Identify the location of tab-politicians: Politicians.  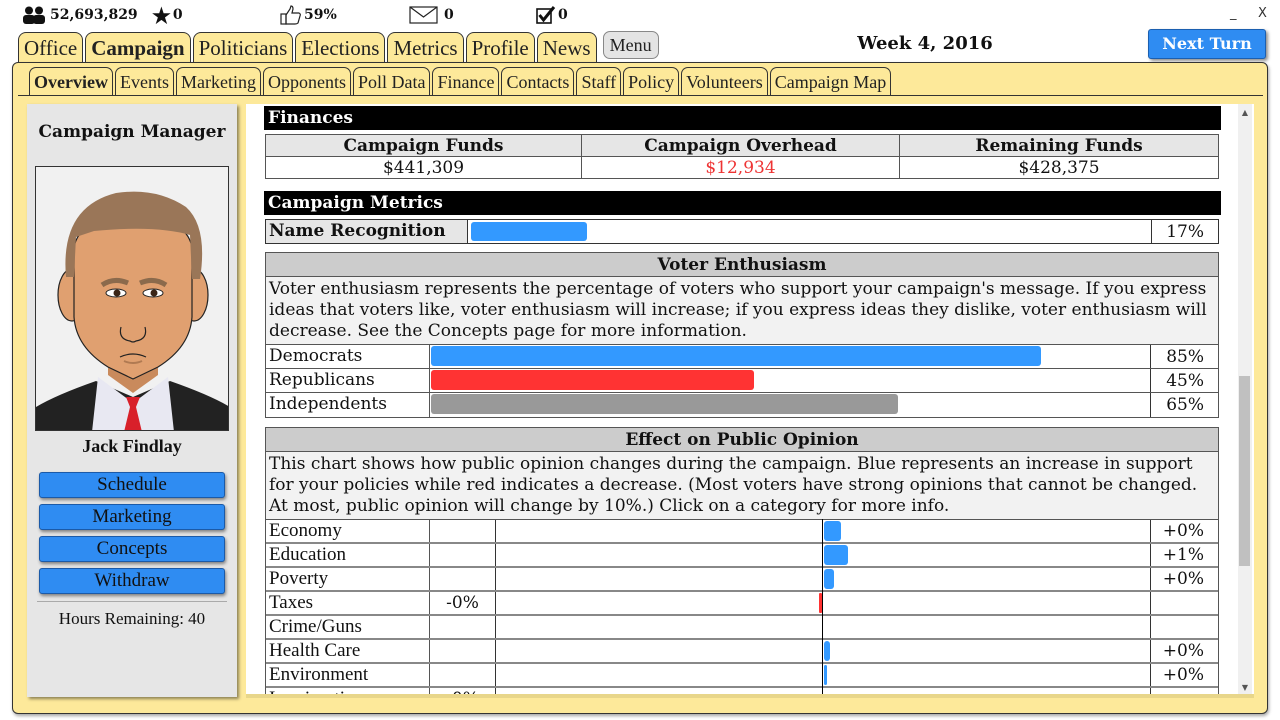
(243, 47).